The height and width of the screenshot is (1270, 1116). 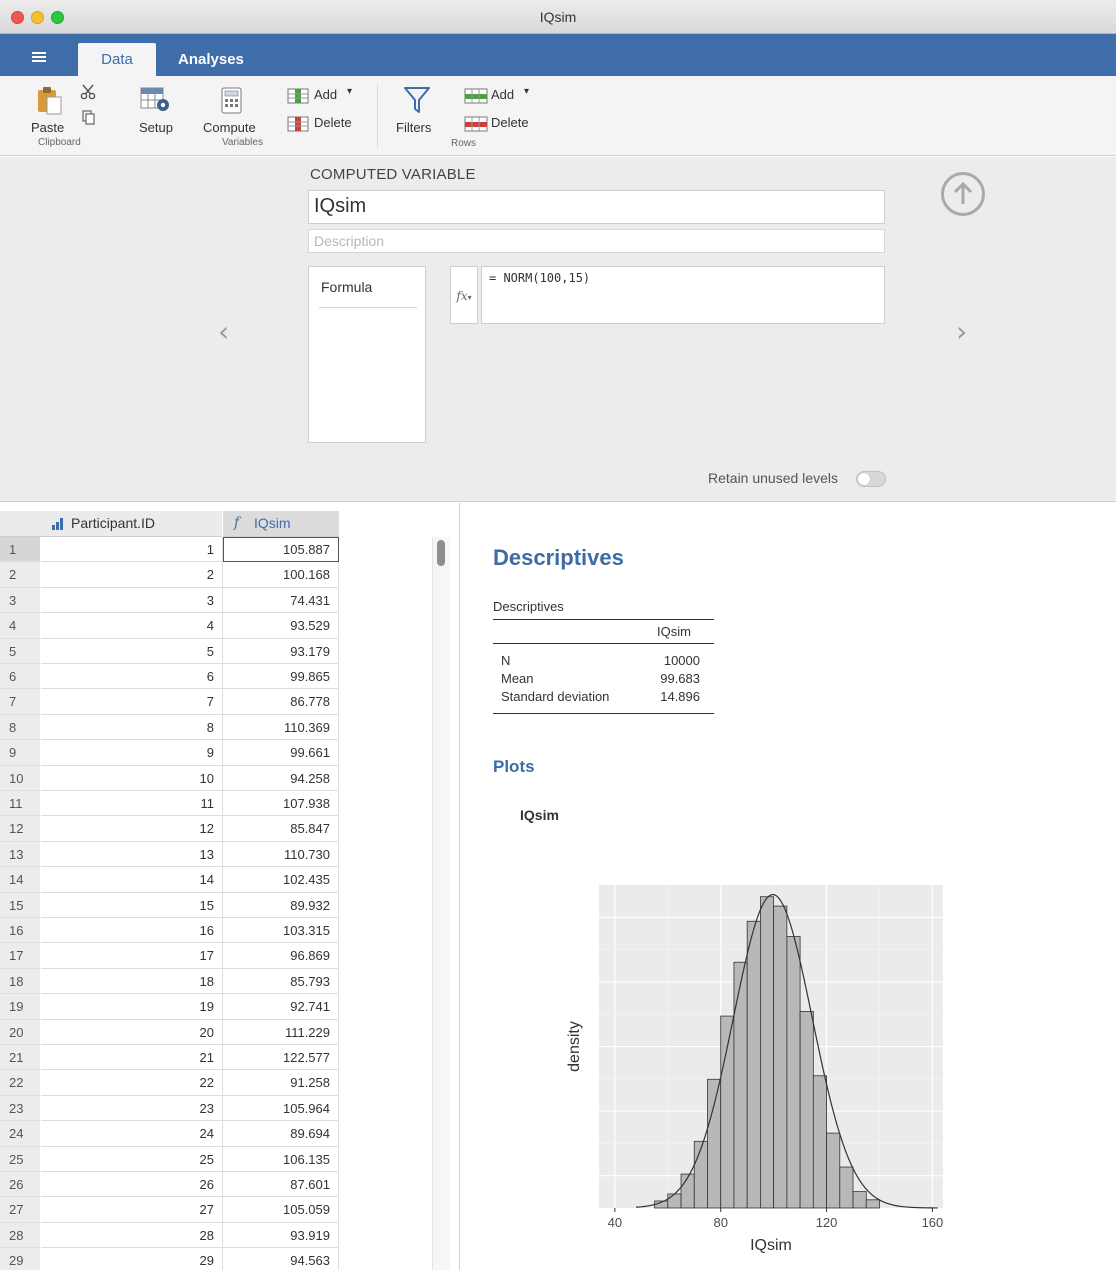 I want to click on row-number: 15, so click(x=20, y=905).